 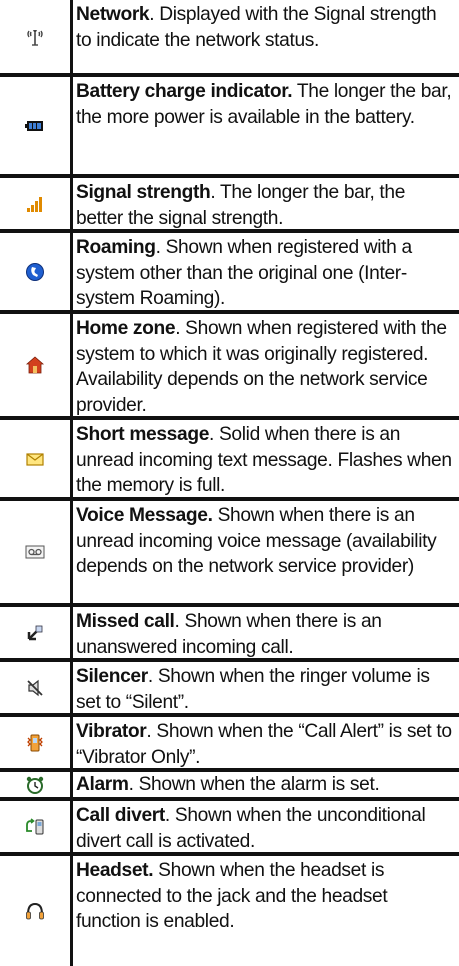 What do you see at coordinates (102, 784) in the screenshot?
I see `term-label: Alarm` at bounding box center [102, 784].